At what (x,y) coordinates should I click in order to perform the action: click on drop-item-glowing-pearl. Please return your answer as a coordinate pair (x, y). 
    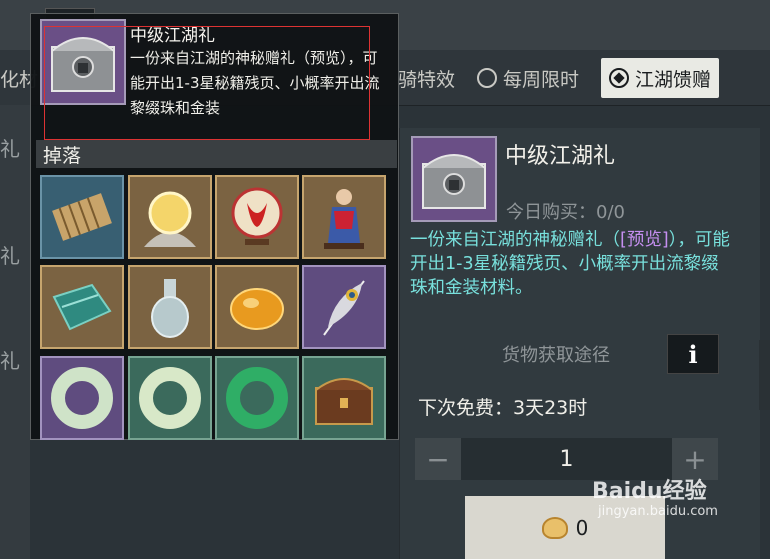
    Looking at the image, I should click on (170, 217).